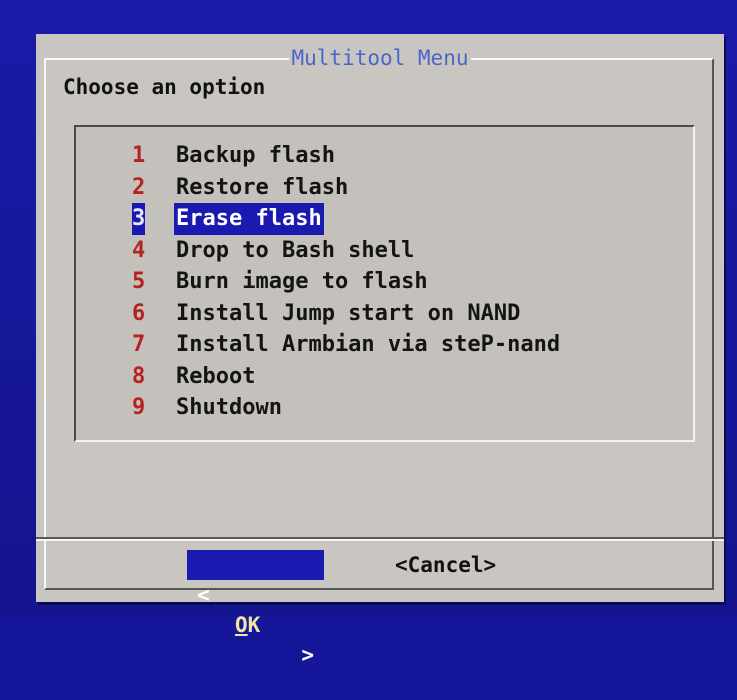  Describe the element at coordinates (139, 407) in the screenshot. I see `menu-item-tag: 9` at that location.